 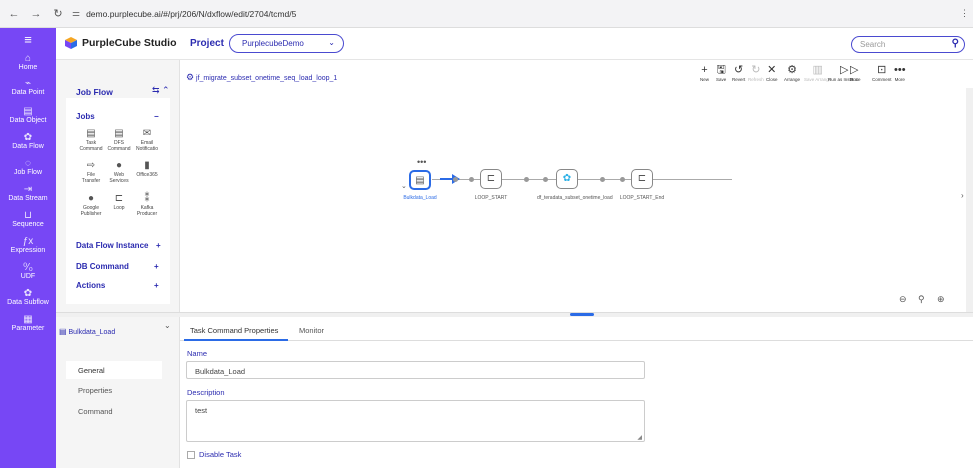 What do you see at coordinates (286, 43) in the screenshot?
I see `project-select: PurplecubeDemo ⌄` at bounding box center [286, 43].